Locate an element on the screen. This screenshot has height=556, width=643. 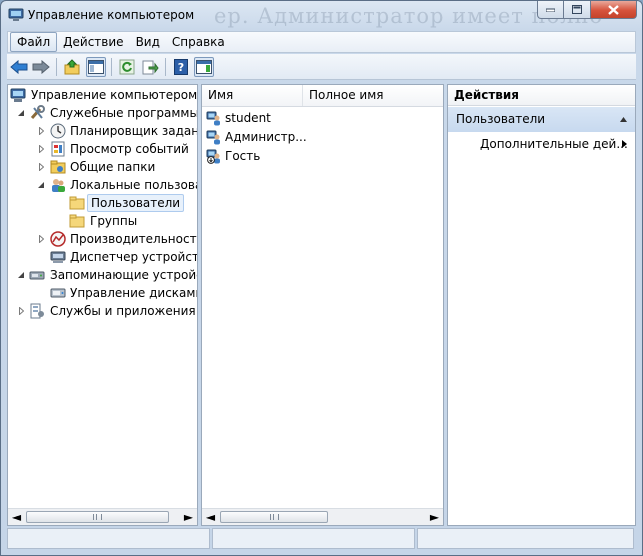
window-bottom-border is located at coordinates (321, 552).